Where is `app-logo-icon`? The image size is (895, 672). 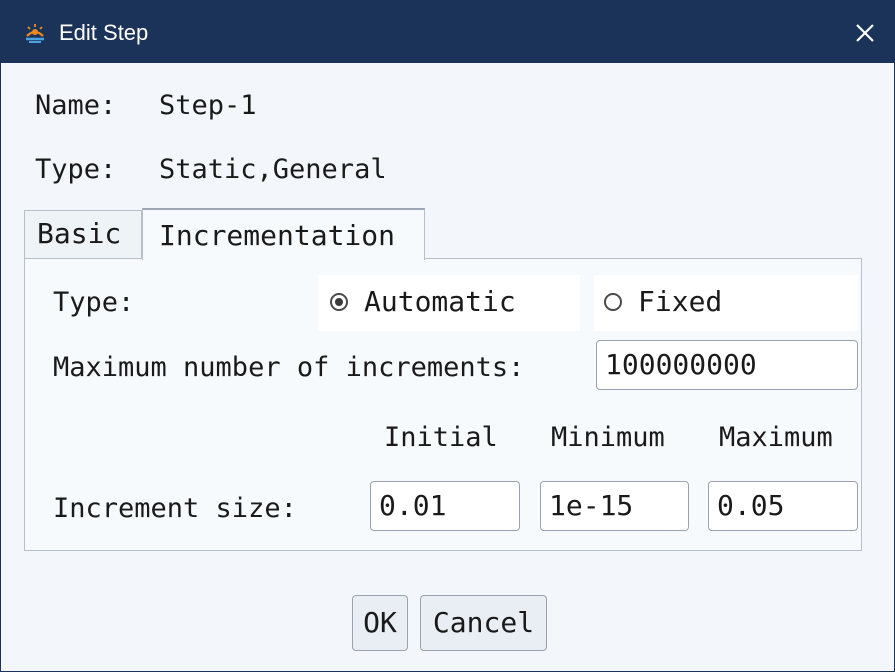
app-logo-icon is located at coordinates (35, 33).